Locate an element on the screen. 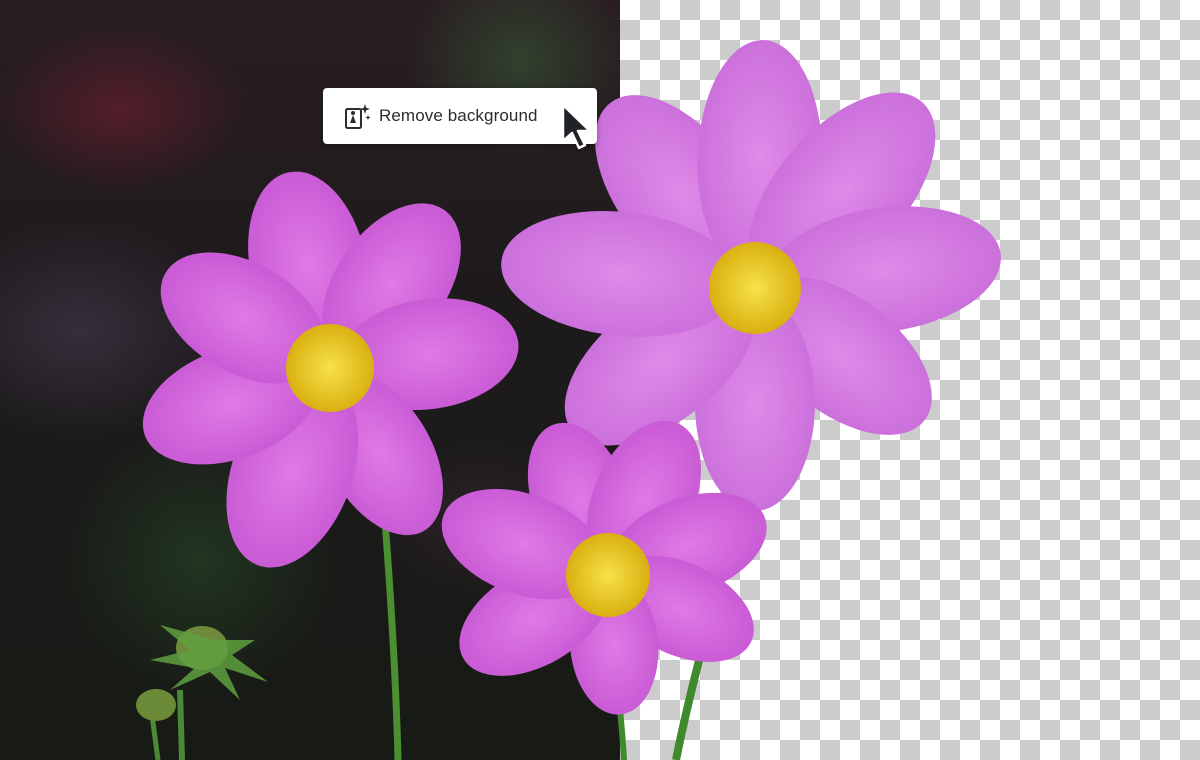  remove-background-button: Remove background is located at coordinates (460, 116).